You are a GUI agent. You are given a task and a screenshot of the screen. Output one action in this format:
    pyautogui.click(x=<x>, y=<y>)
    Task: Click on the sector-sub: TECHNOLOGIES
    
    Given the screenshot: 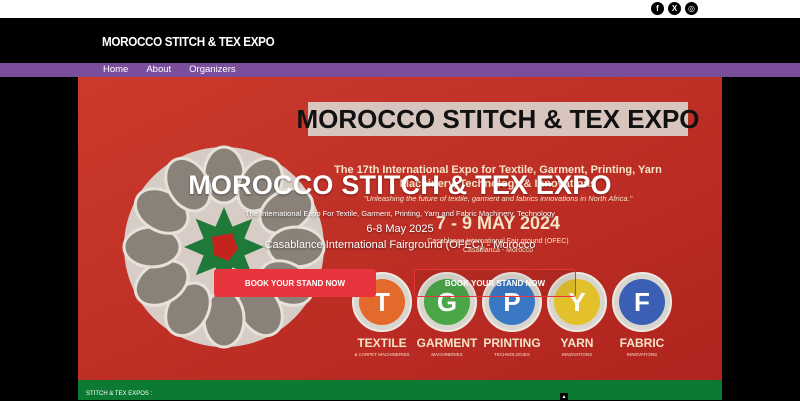 What is the action you would take?
    pyautogui.click(x=512, y=354)
    